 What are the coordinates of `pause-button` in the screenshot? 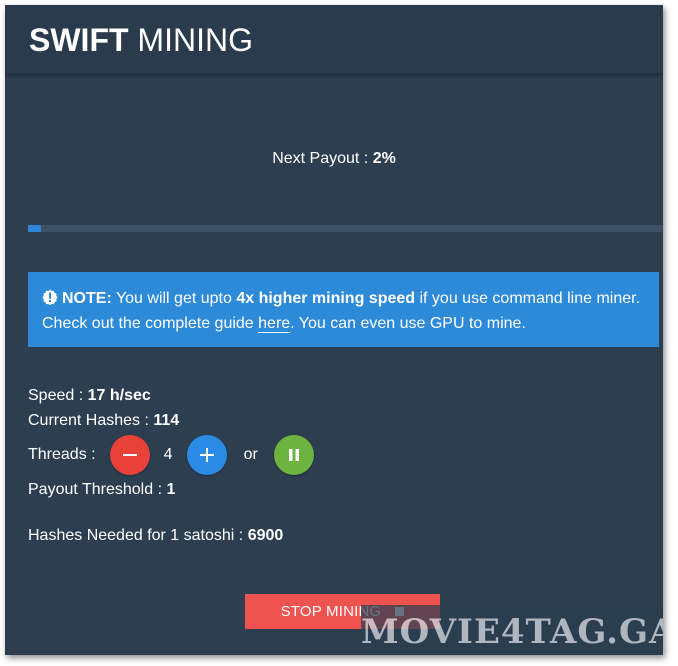 It's located at (293, 455).